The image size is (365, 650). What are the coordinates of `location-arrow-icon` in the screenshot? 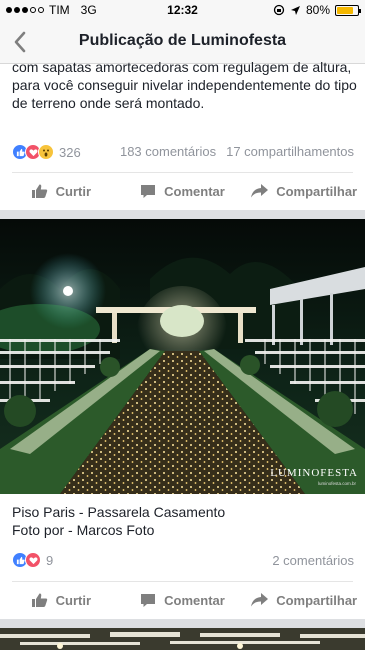 It's located at (295, 10).